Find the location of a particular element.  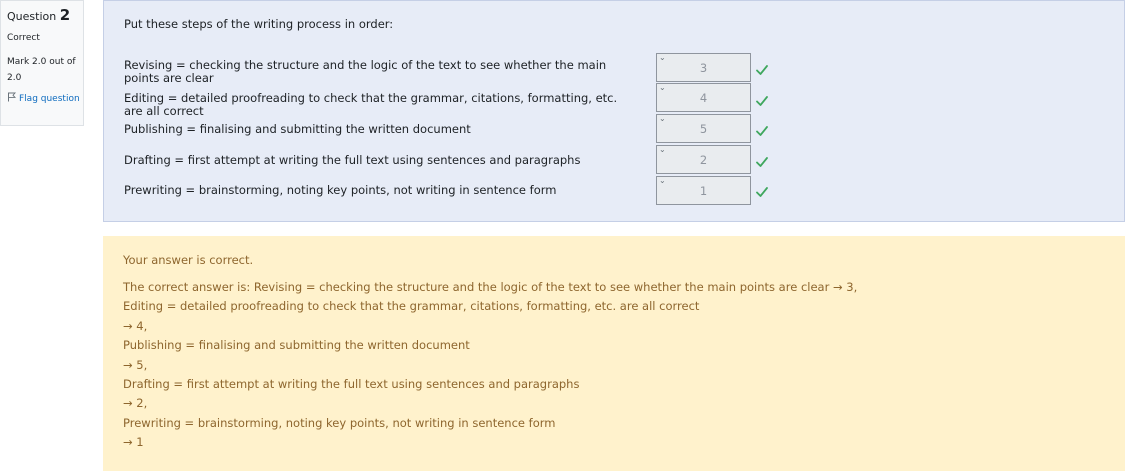

match-select: ⌄ 5 is located at coordinates (703, 128).